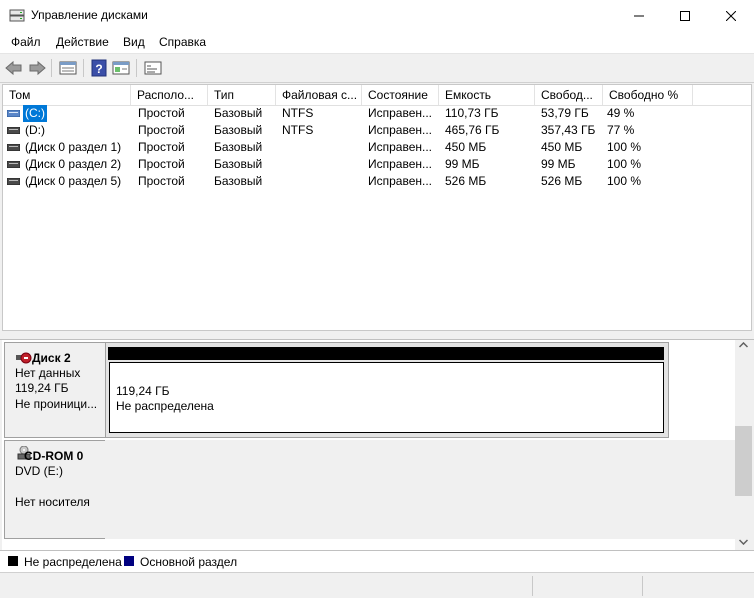  What do you see at coordinates (242, 95) in the screenshot?
I see `column-header-type: Тип` at bounding box center [242, 95].